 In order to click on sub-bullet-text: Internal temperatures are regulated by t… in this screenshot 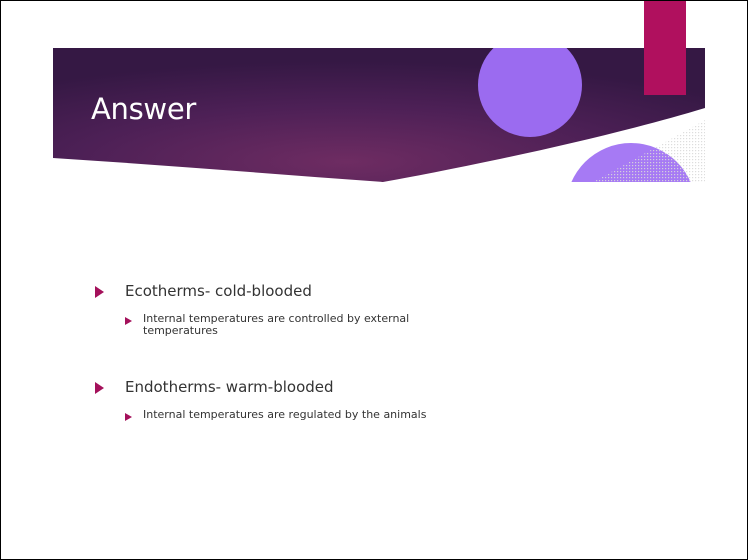, I will do `click(285, 414)`.